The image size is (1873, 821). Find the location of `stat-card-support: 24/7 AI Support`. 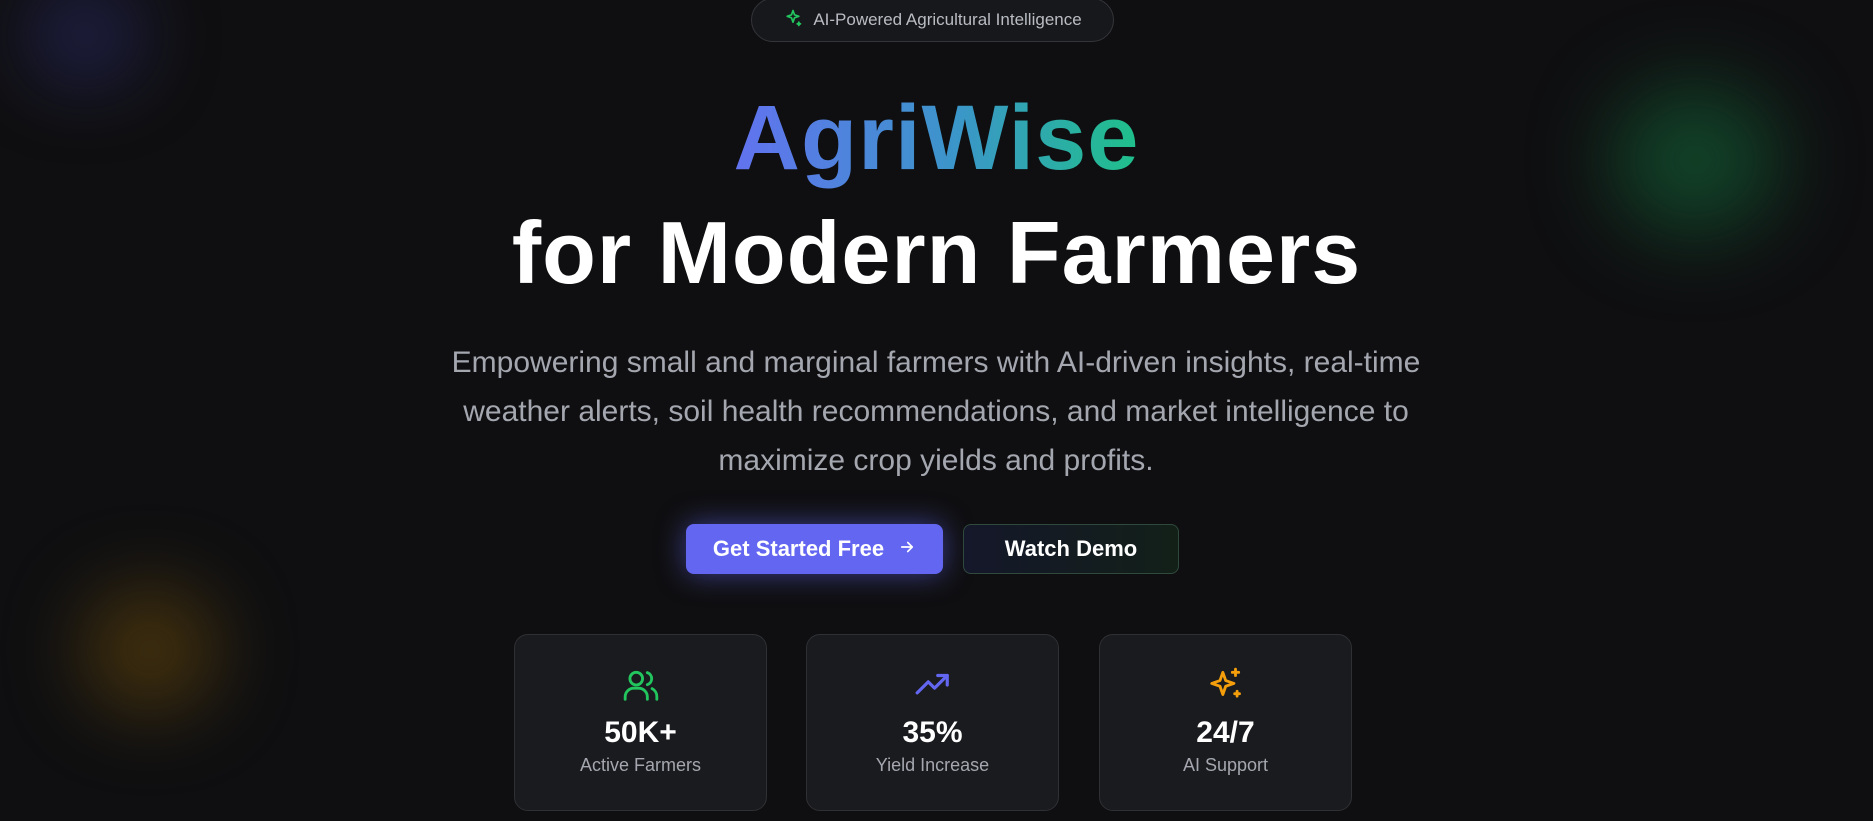

stat-card-support: 24/7 AI Support is located at coordinates (1225, 722).